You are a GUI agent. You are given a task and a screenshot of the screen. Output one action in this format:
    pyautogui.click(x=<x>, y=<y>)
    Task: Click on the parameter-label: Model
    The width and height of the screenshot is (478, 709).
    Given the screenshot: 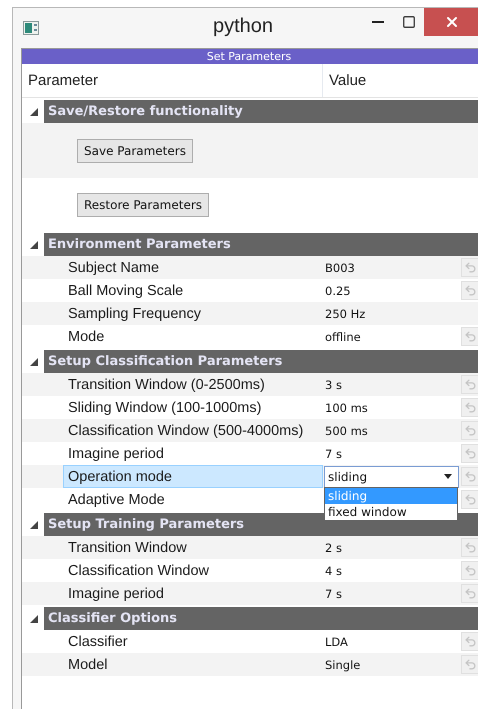 What is the action you would take?
    pyautogui.click(x=193, y=664)
    